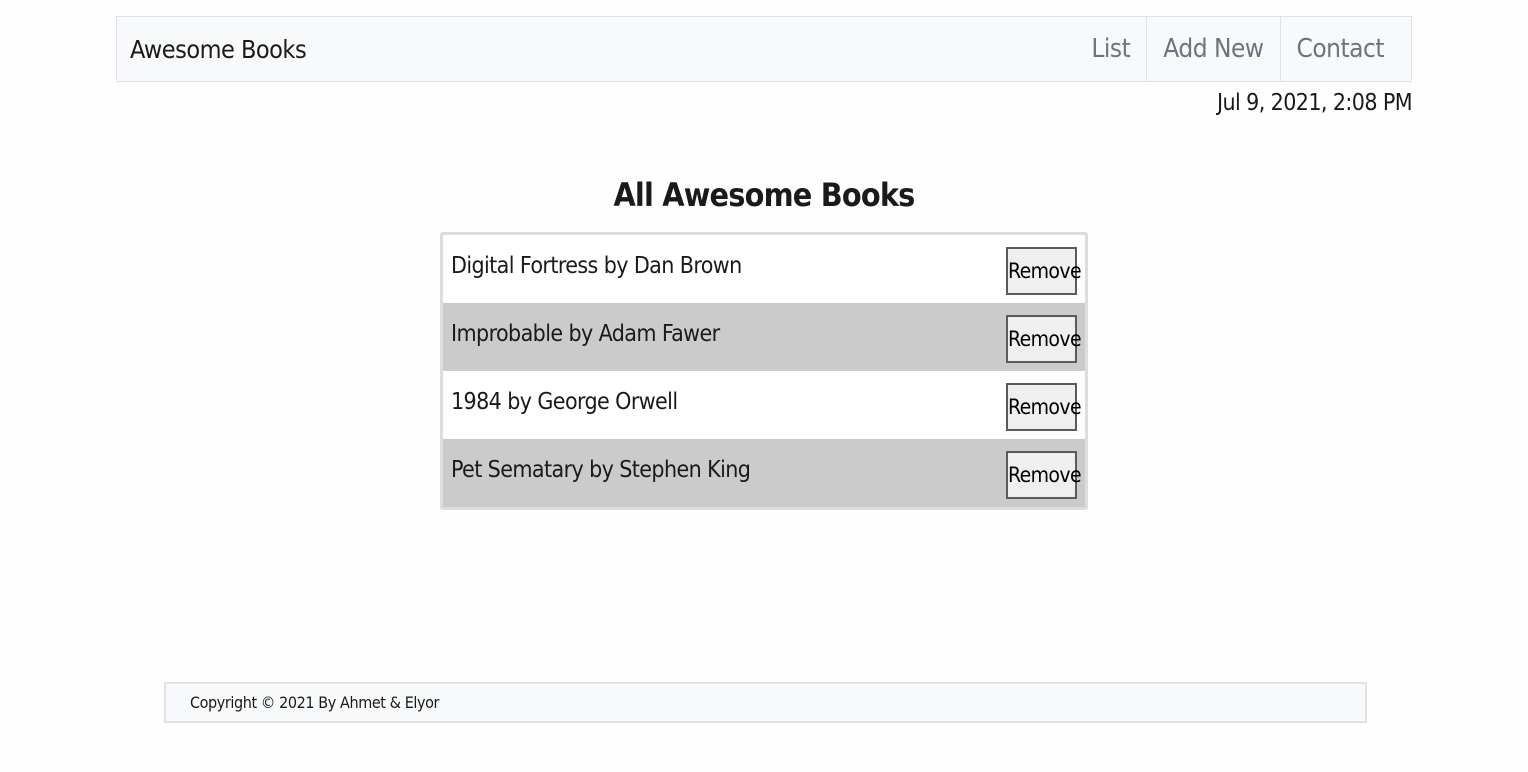  I want to click on footer: Copyright © 2021 By Ahmet & Elyor, so click(765, 702).